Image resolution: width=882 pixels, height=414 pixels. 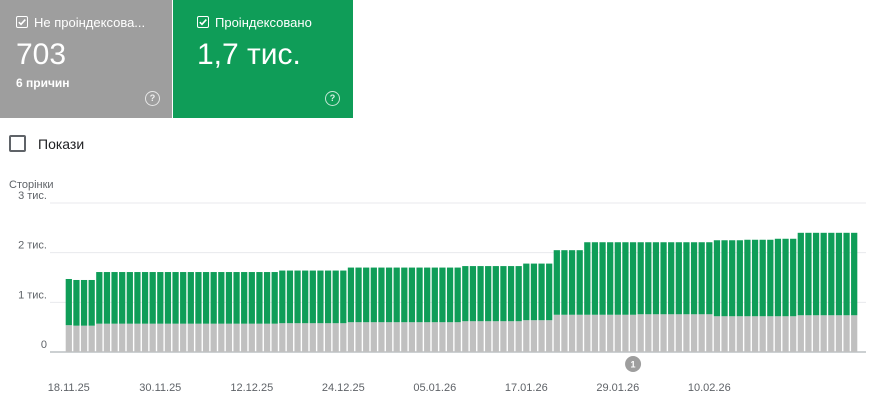 What do you see at coordinates (17, 143) in the screenshot?
I see `checkbox-unchecked-icon` at bounding box center [17, 143].